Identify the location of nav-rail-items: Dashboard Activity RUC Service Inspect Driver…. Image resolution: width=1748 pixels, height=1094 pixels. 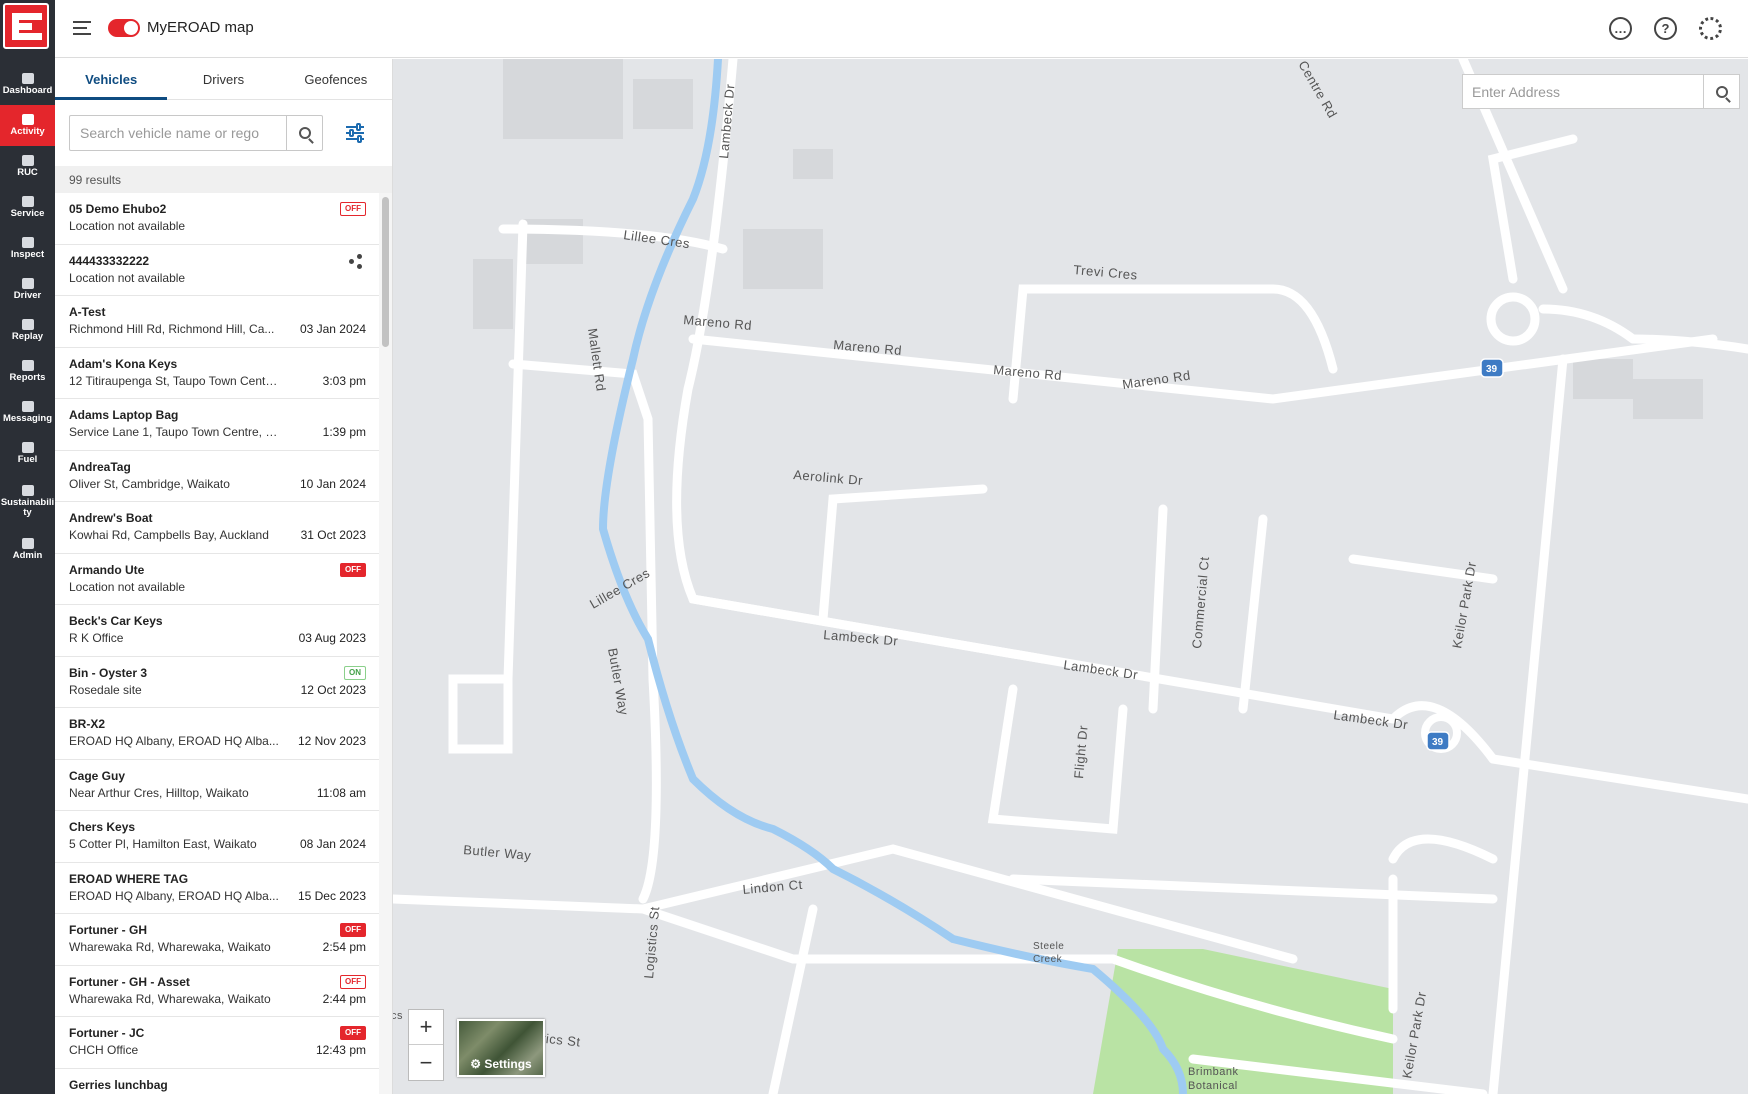
(27, 317).